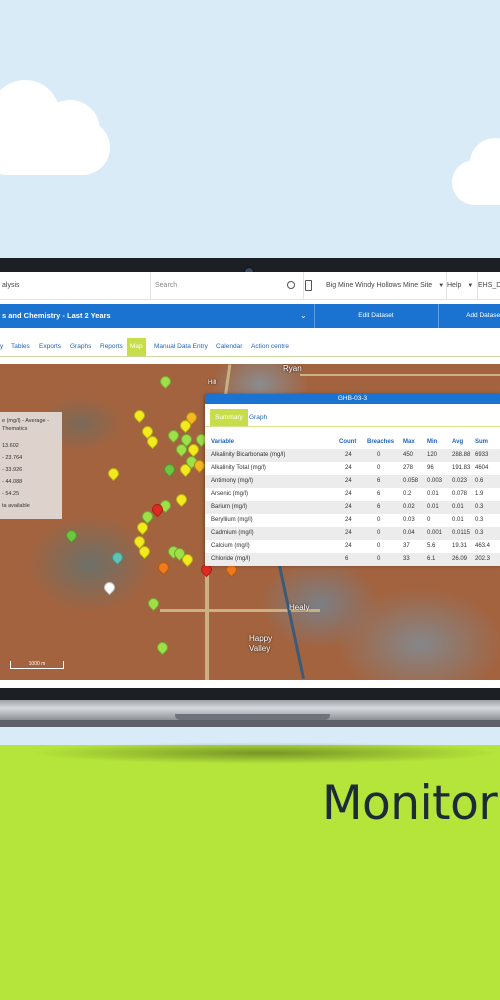 The image size is (500, 1000). Describe the element at coordinates (299, 607) in the screenshot. I see `map-label-healy: Healy` at that location.